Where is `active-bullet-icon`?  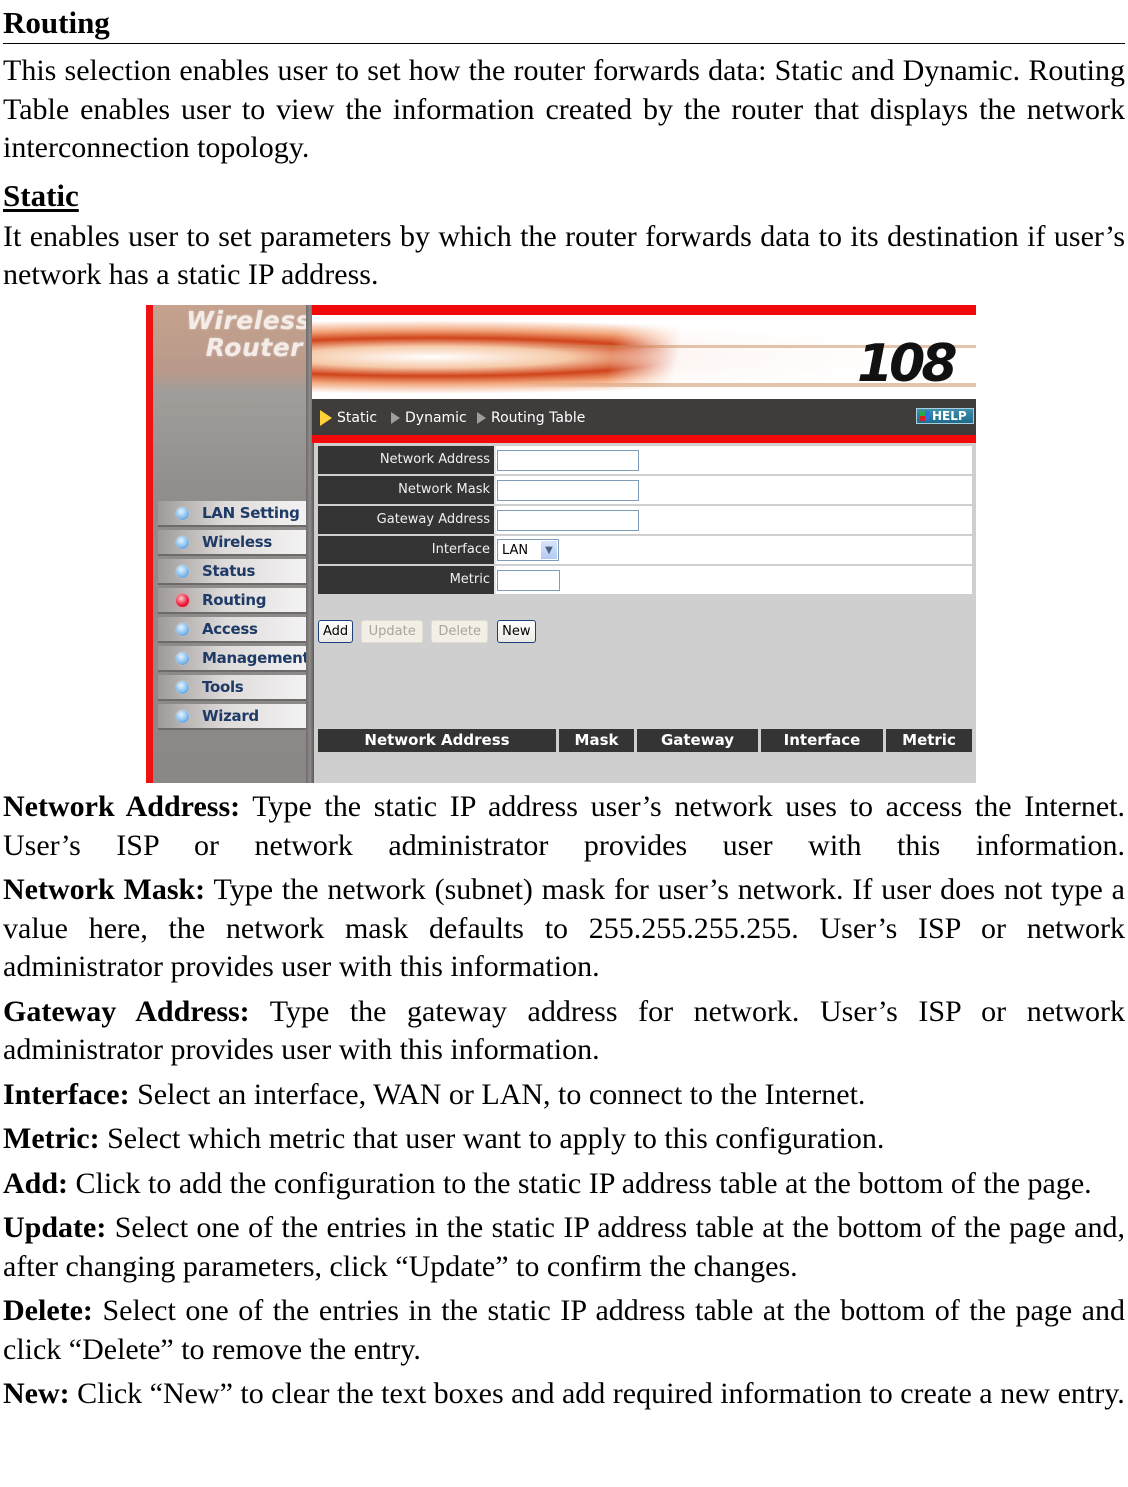 active-bullet-icon is located at coordinates (182, 600).